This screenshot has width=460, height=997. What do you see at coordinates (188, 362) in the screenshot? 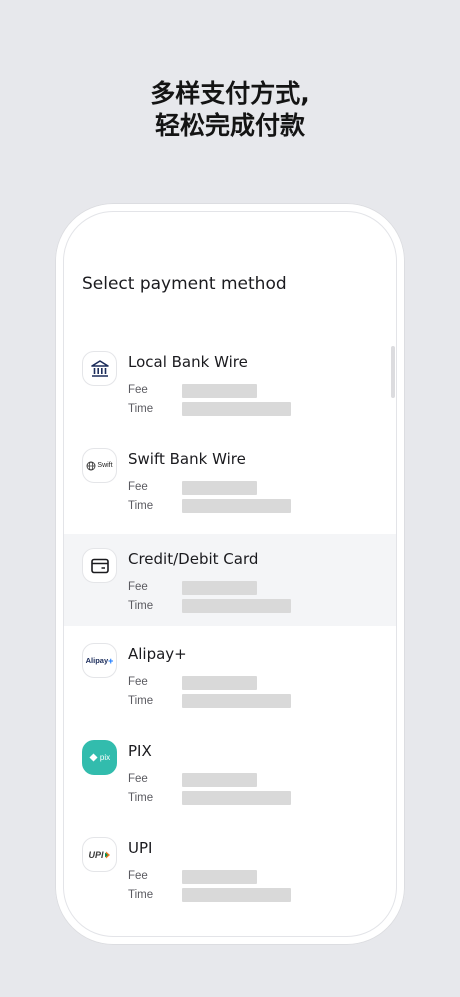
I see `method-label: Local Bank Wire` at bounding box center [188, 362].